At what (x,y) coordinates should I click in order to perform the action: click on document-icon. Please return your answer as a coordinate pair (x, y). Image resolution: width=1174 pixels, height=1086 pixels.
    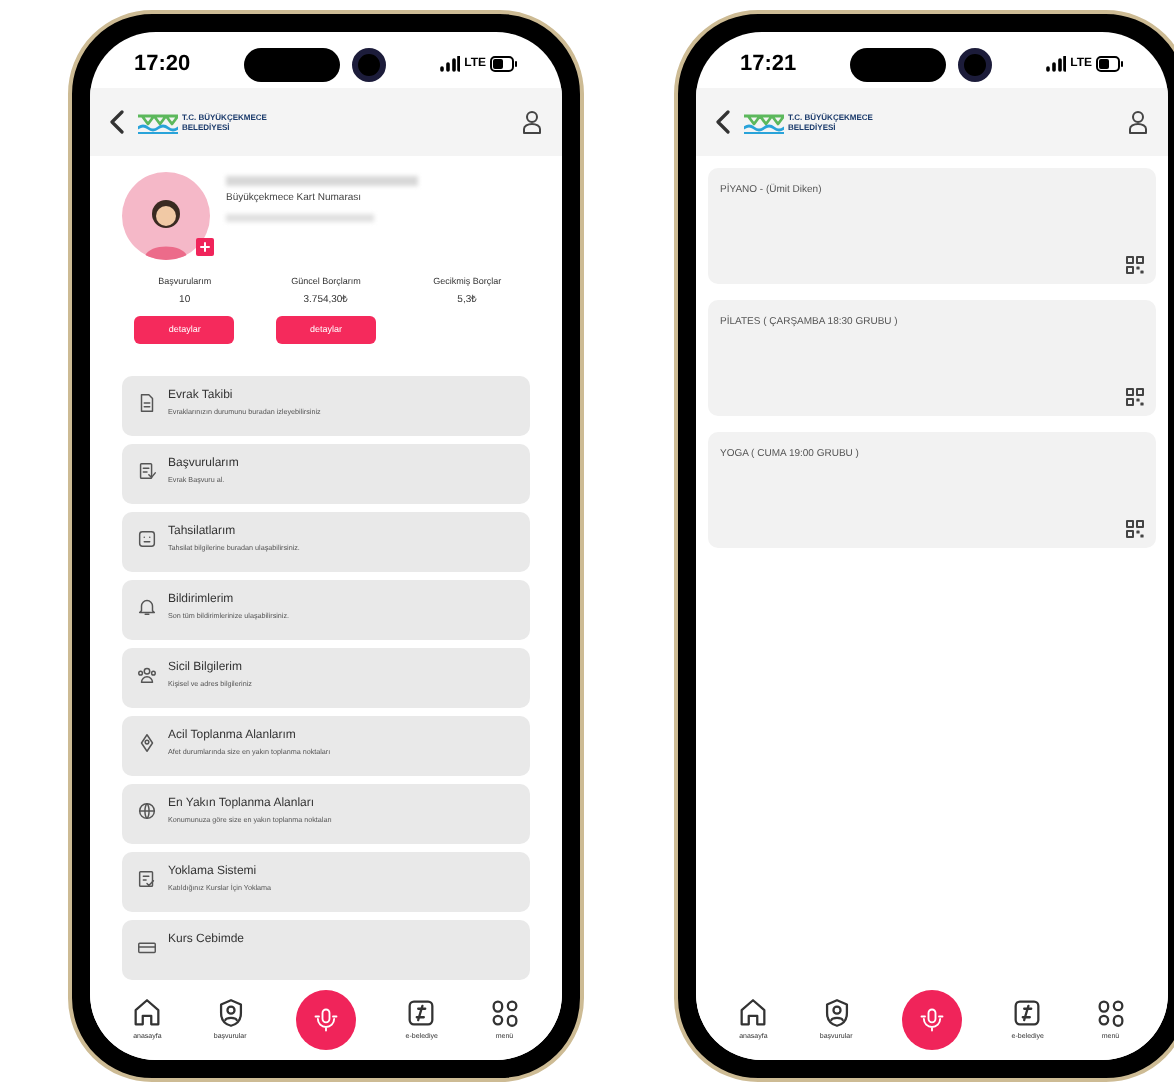
    Looking at the image, I should click on (147, 403).